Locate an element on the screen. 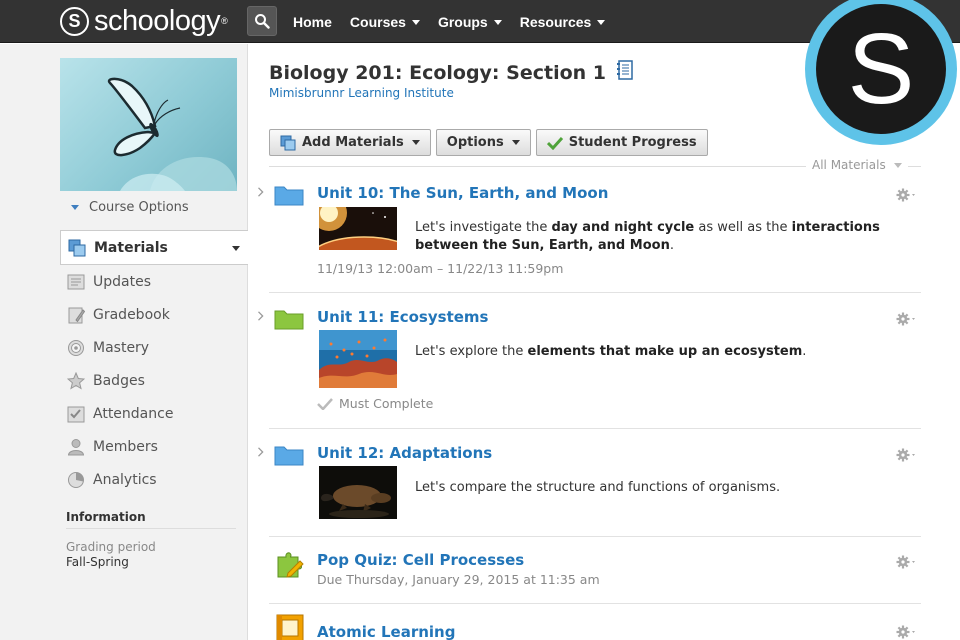  course-options-label: Course Options is located at coordinates (139, 207).